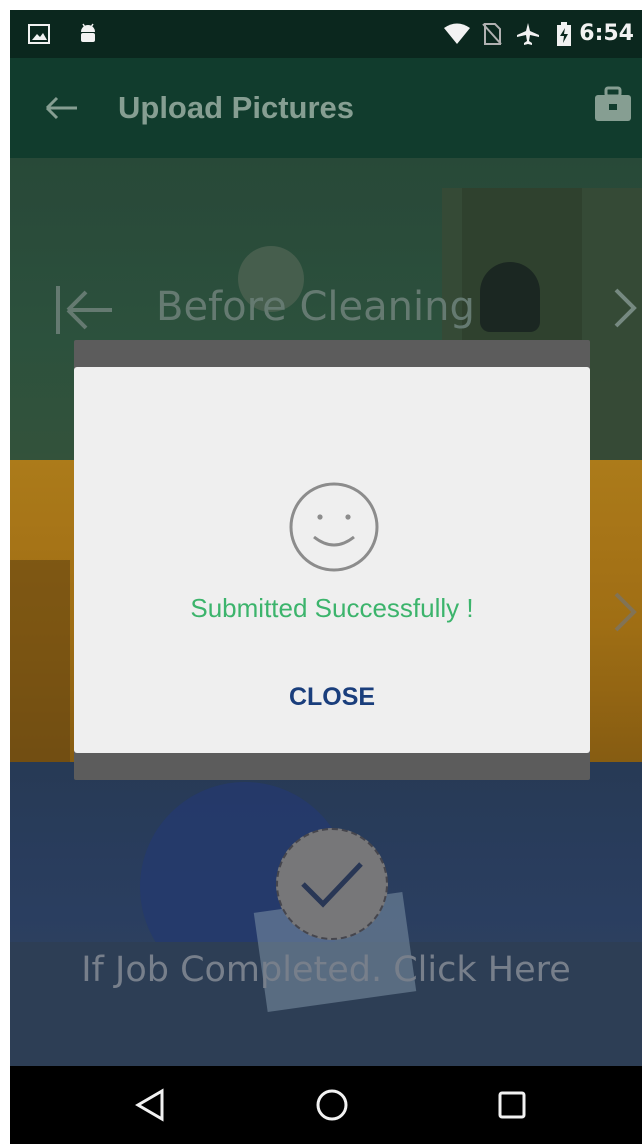  I want to click on close-button: CLOSE, so click(332, 697).